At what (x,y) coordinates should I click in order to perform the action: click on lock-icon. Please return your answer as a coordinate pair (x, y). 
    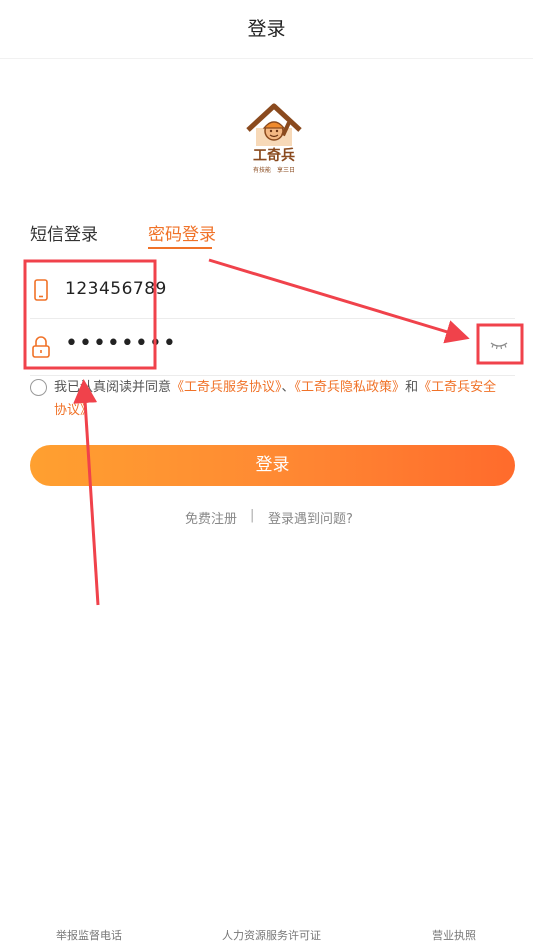
    Looking at the image, I should click on (41, 347).